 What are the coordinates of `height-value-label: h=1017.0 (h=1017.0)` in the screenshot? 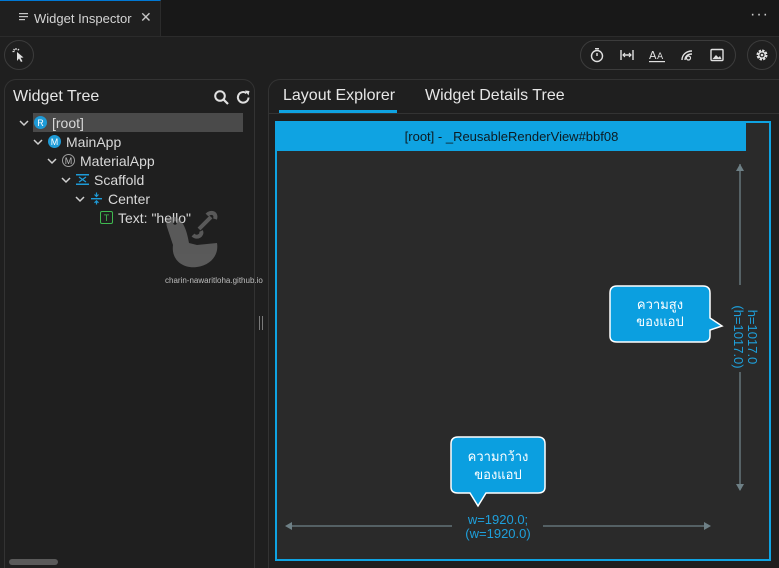 It's located at (743, 337).